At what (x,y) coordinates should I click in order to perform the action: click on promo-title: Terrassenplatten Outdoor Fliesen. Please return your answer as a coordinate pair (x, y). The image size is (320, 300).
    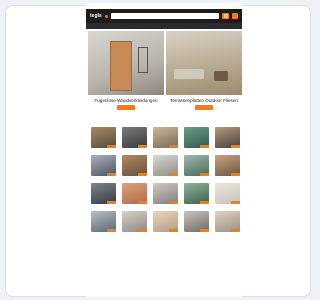
    Looking at the image, I should click on (204, 100).